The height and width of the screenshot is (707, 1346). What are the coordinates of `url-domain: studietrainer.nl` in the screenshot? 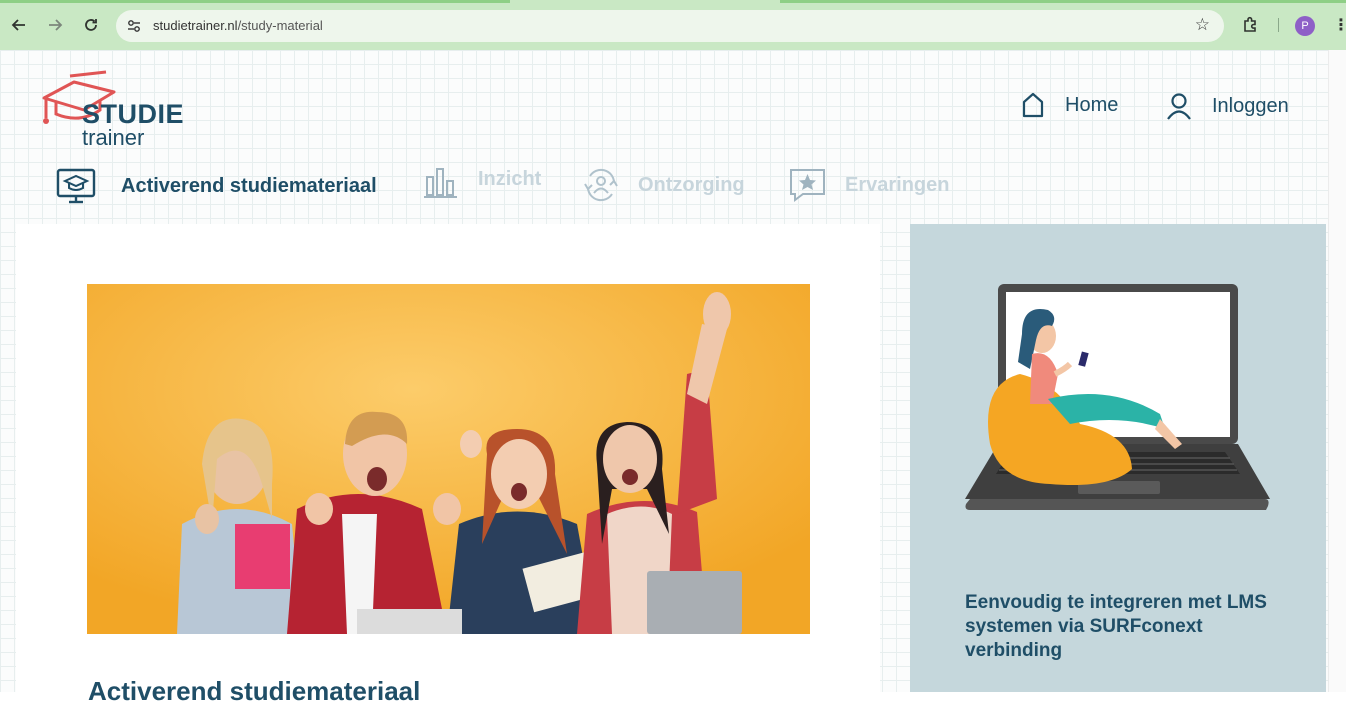 It's located at (195, 25).